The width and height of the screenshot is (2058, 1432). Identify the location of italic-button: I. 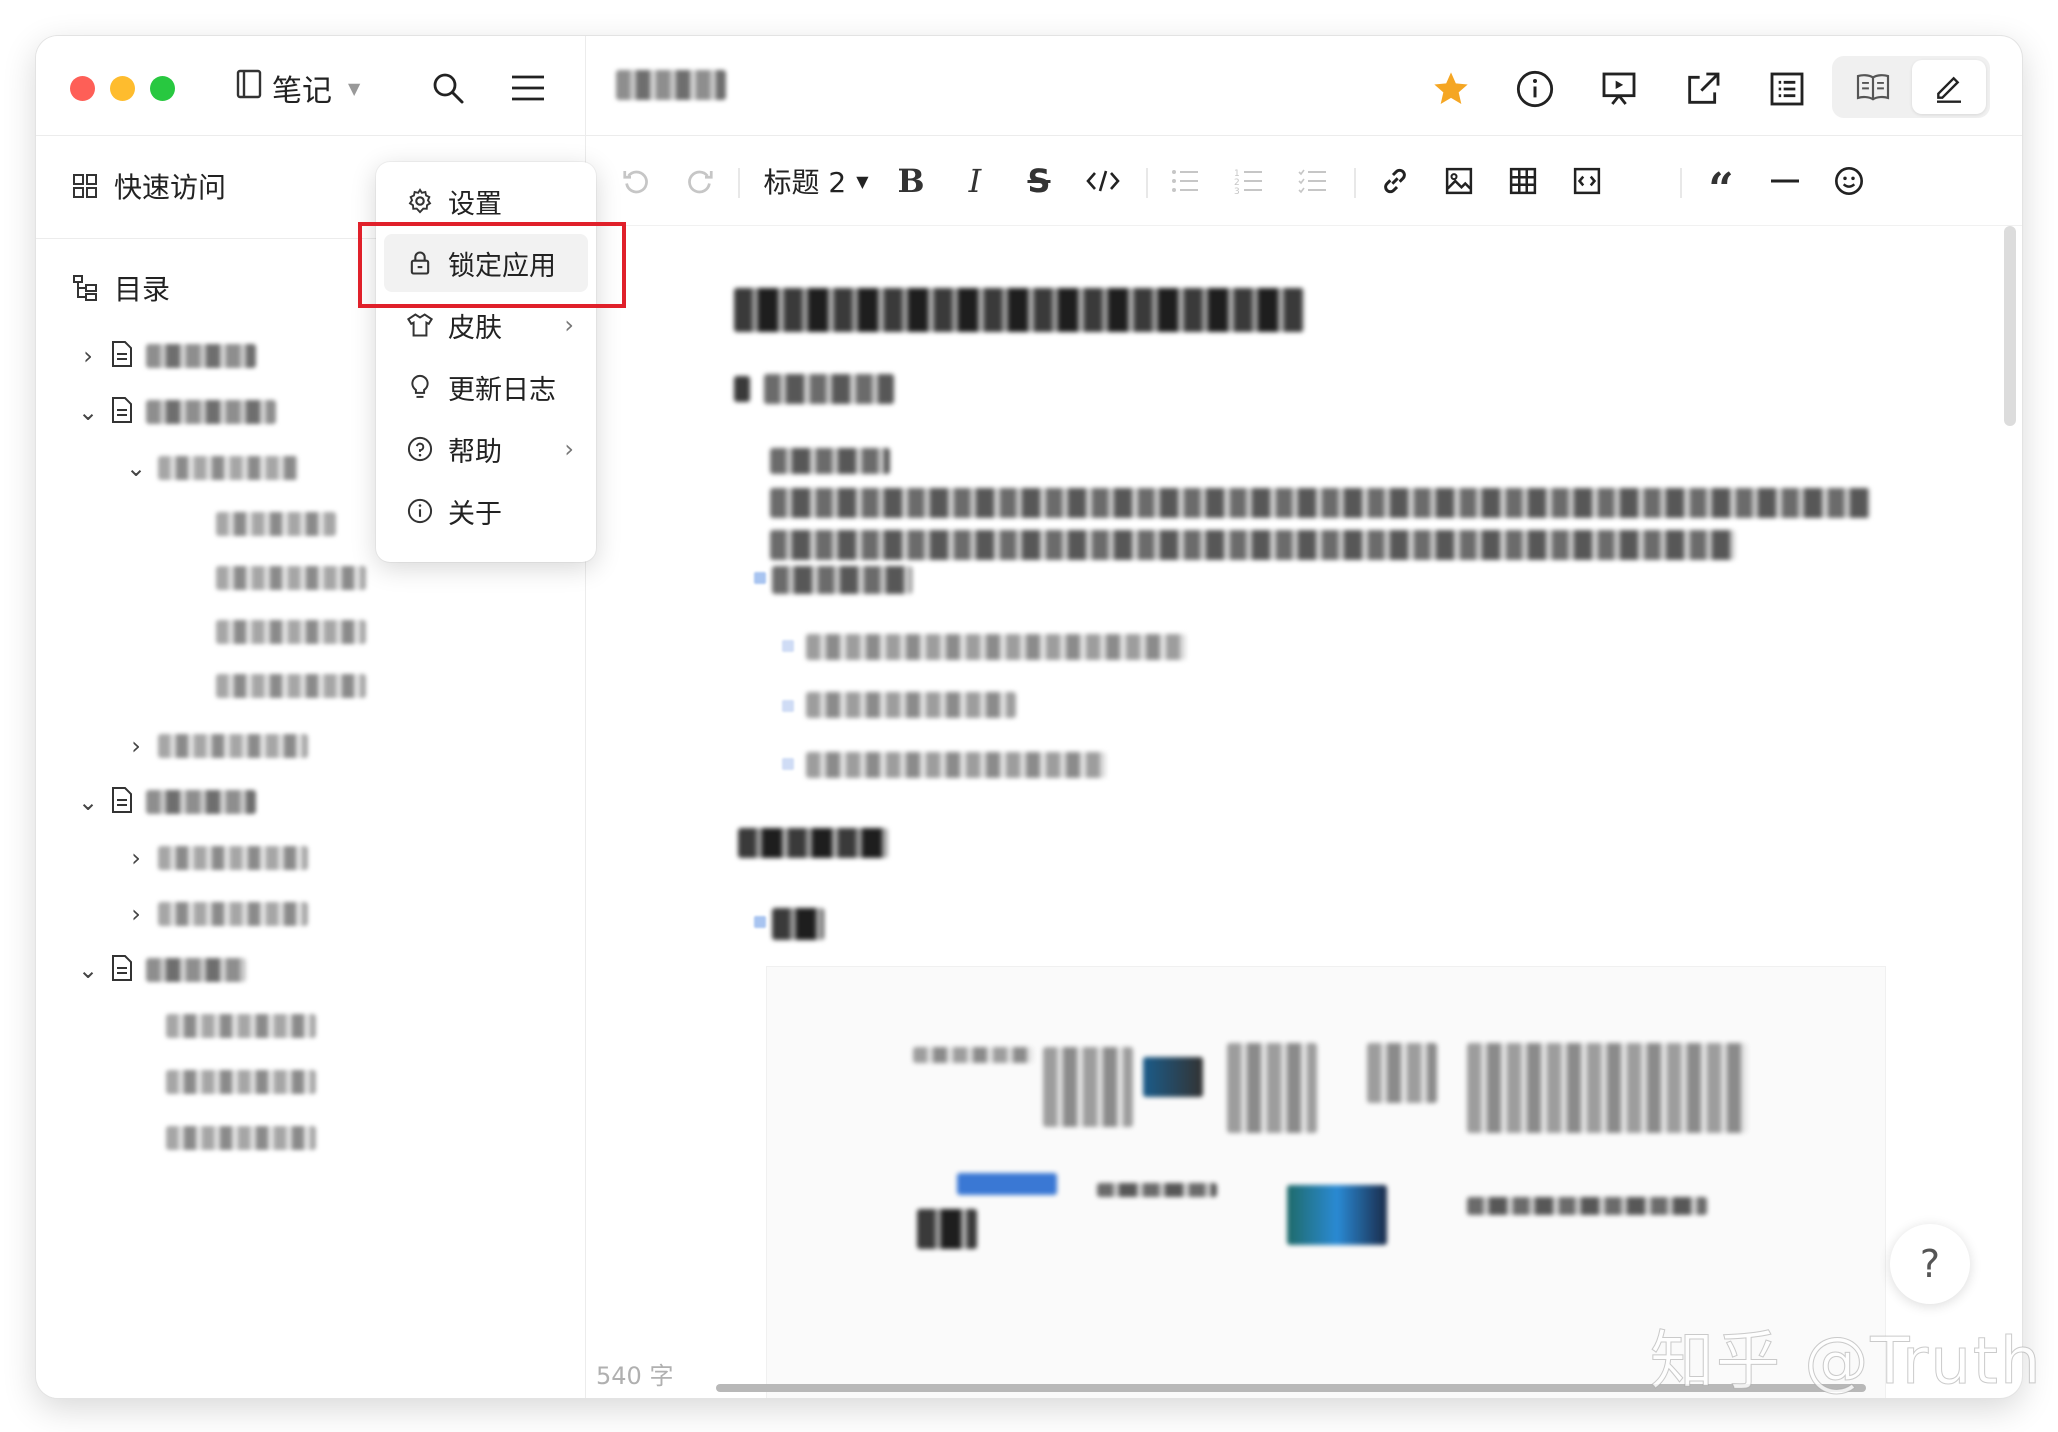
(975, 181).